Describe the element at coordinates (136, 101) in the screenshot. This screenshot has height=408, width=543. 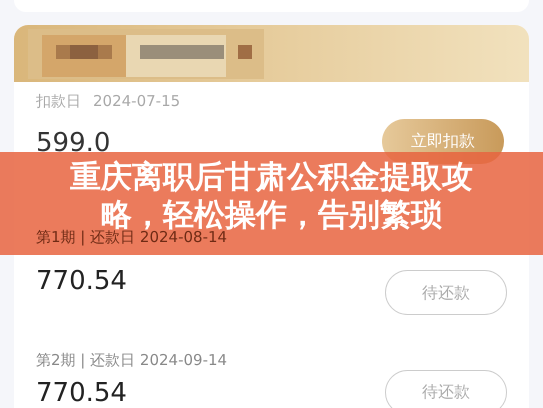
I see `deduction-date: 2024-07-15` at that location.